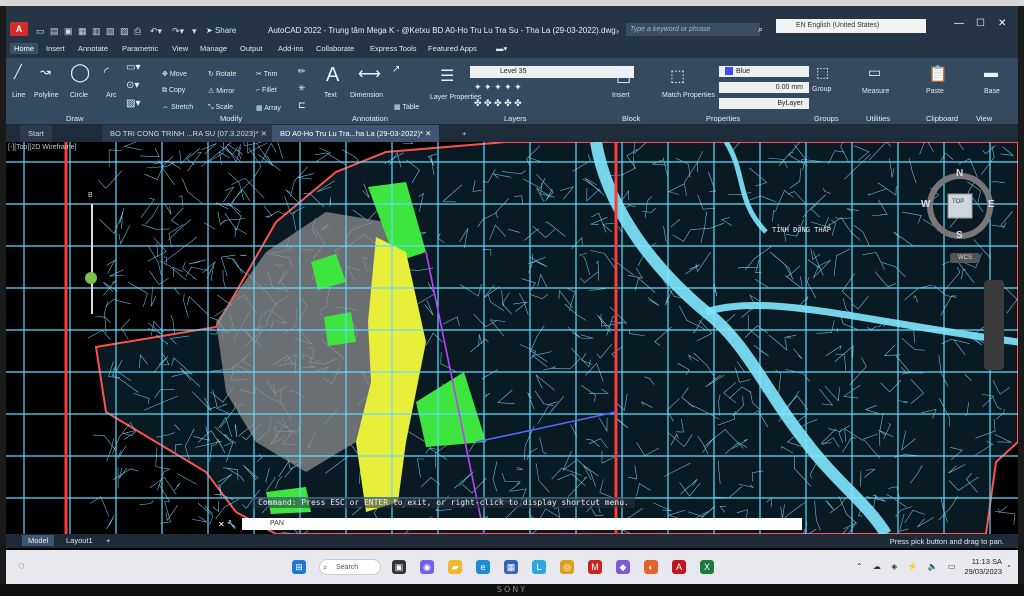 The width and height of the screenshot is (1024, 596). Describe the element at coordinates (959, 173) in the screenshot. I see `compass-north: N` at that location.